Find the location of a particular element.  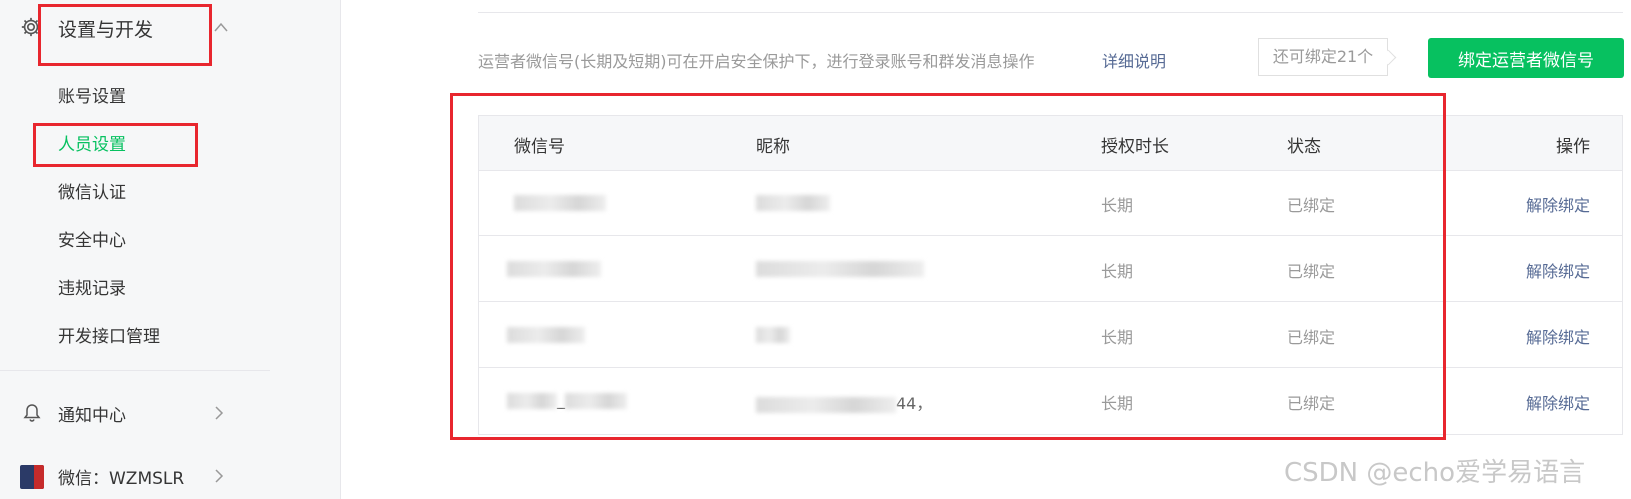

cell-wechat-id: _ is located at coordinates (567, 399).